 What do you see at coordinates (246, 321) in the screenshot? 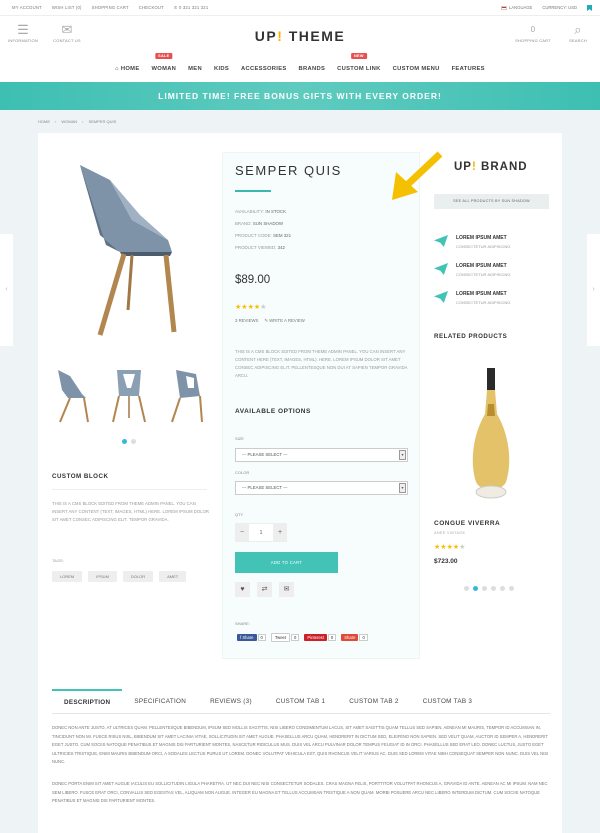
I see `reviews-link: 3 REVIEWS` at bounding box center [246, 321].